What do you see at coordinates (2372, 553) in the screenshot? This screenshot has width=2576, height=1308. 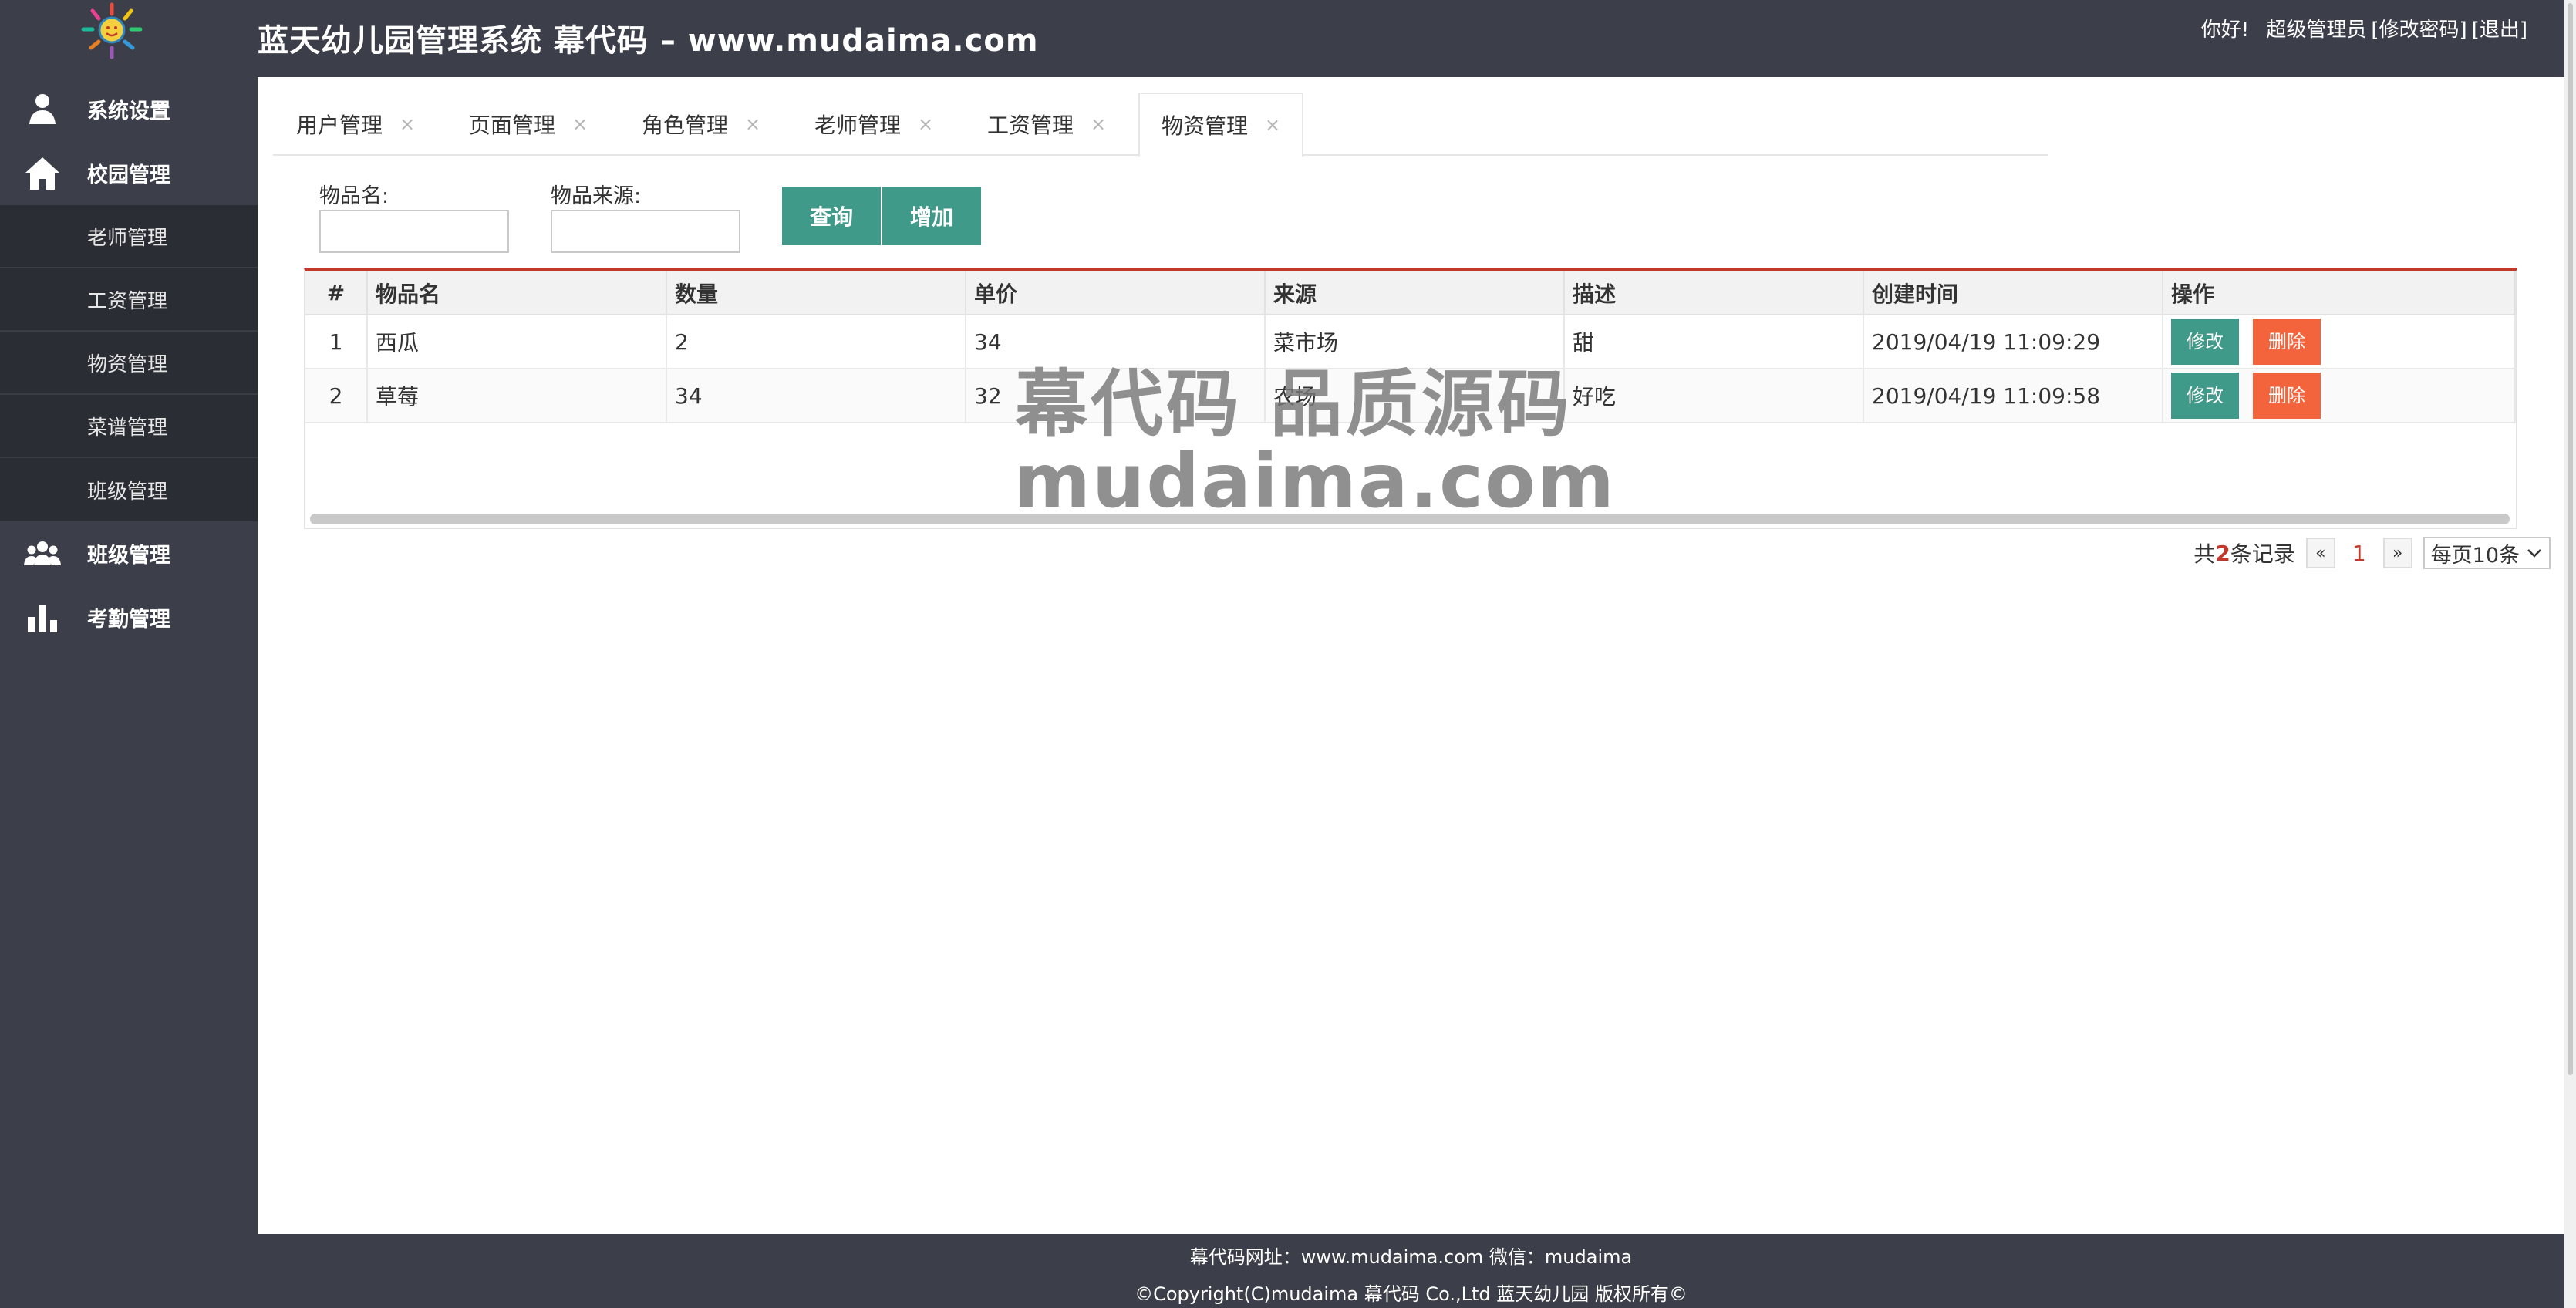 I see `pagination: 共 2 条记录 « 1 » 每页10条` at bounding box center [2372, 553].